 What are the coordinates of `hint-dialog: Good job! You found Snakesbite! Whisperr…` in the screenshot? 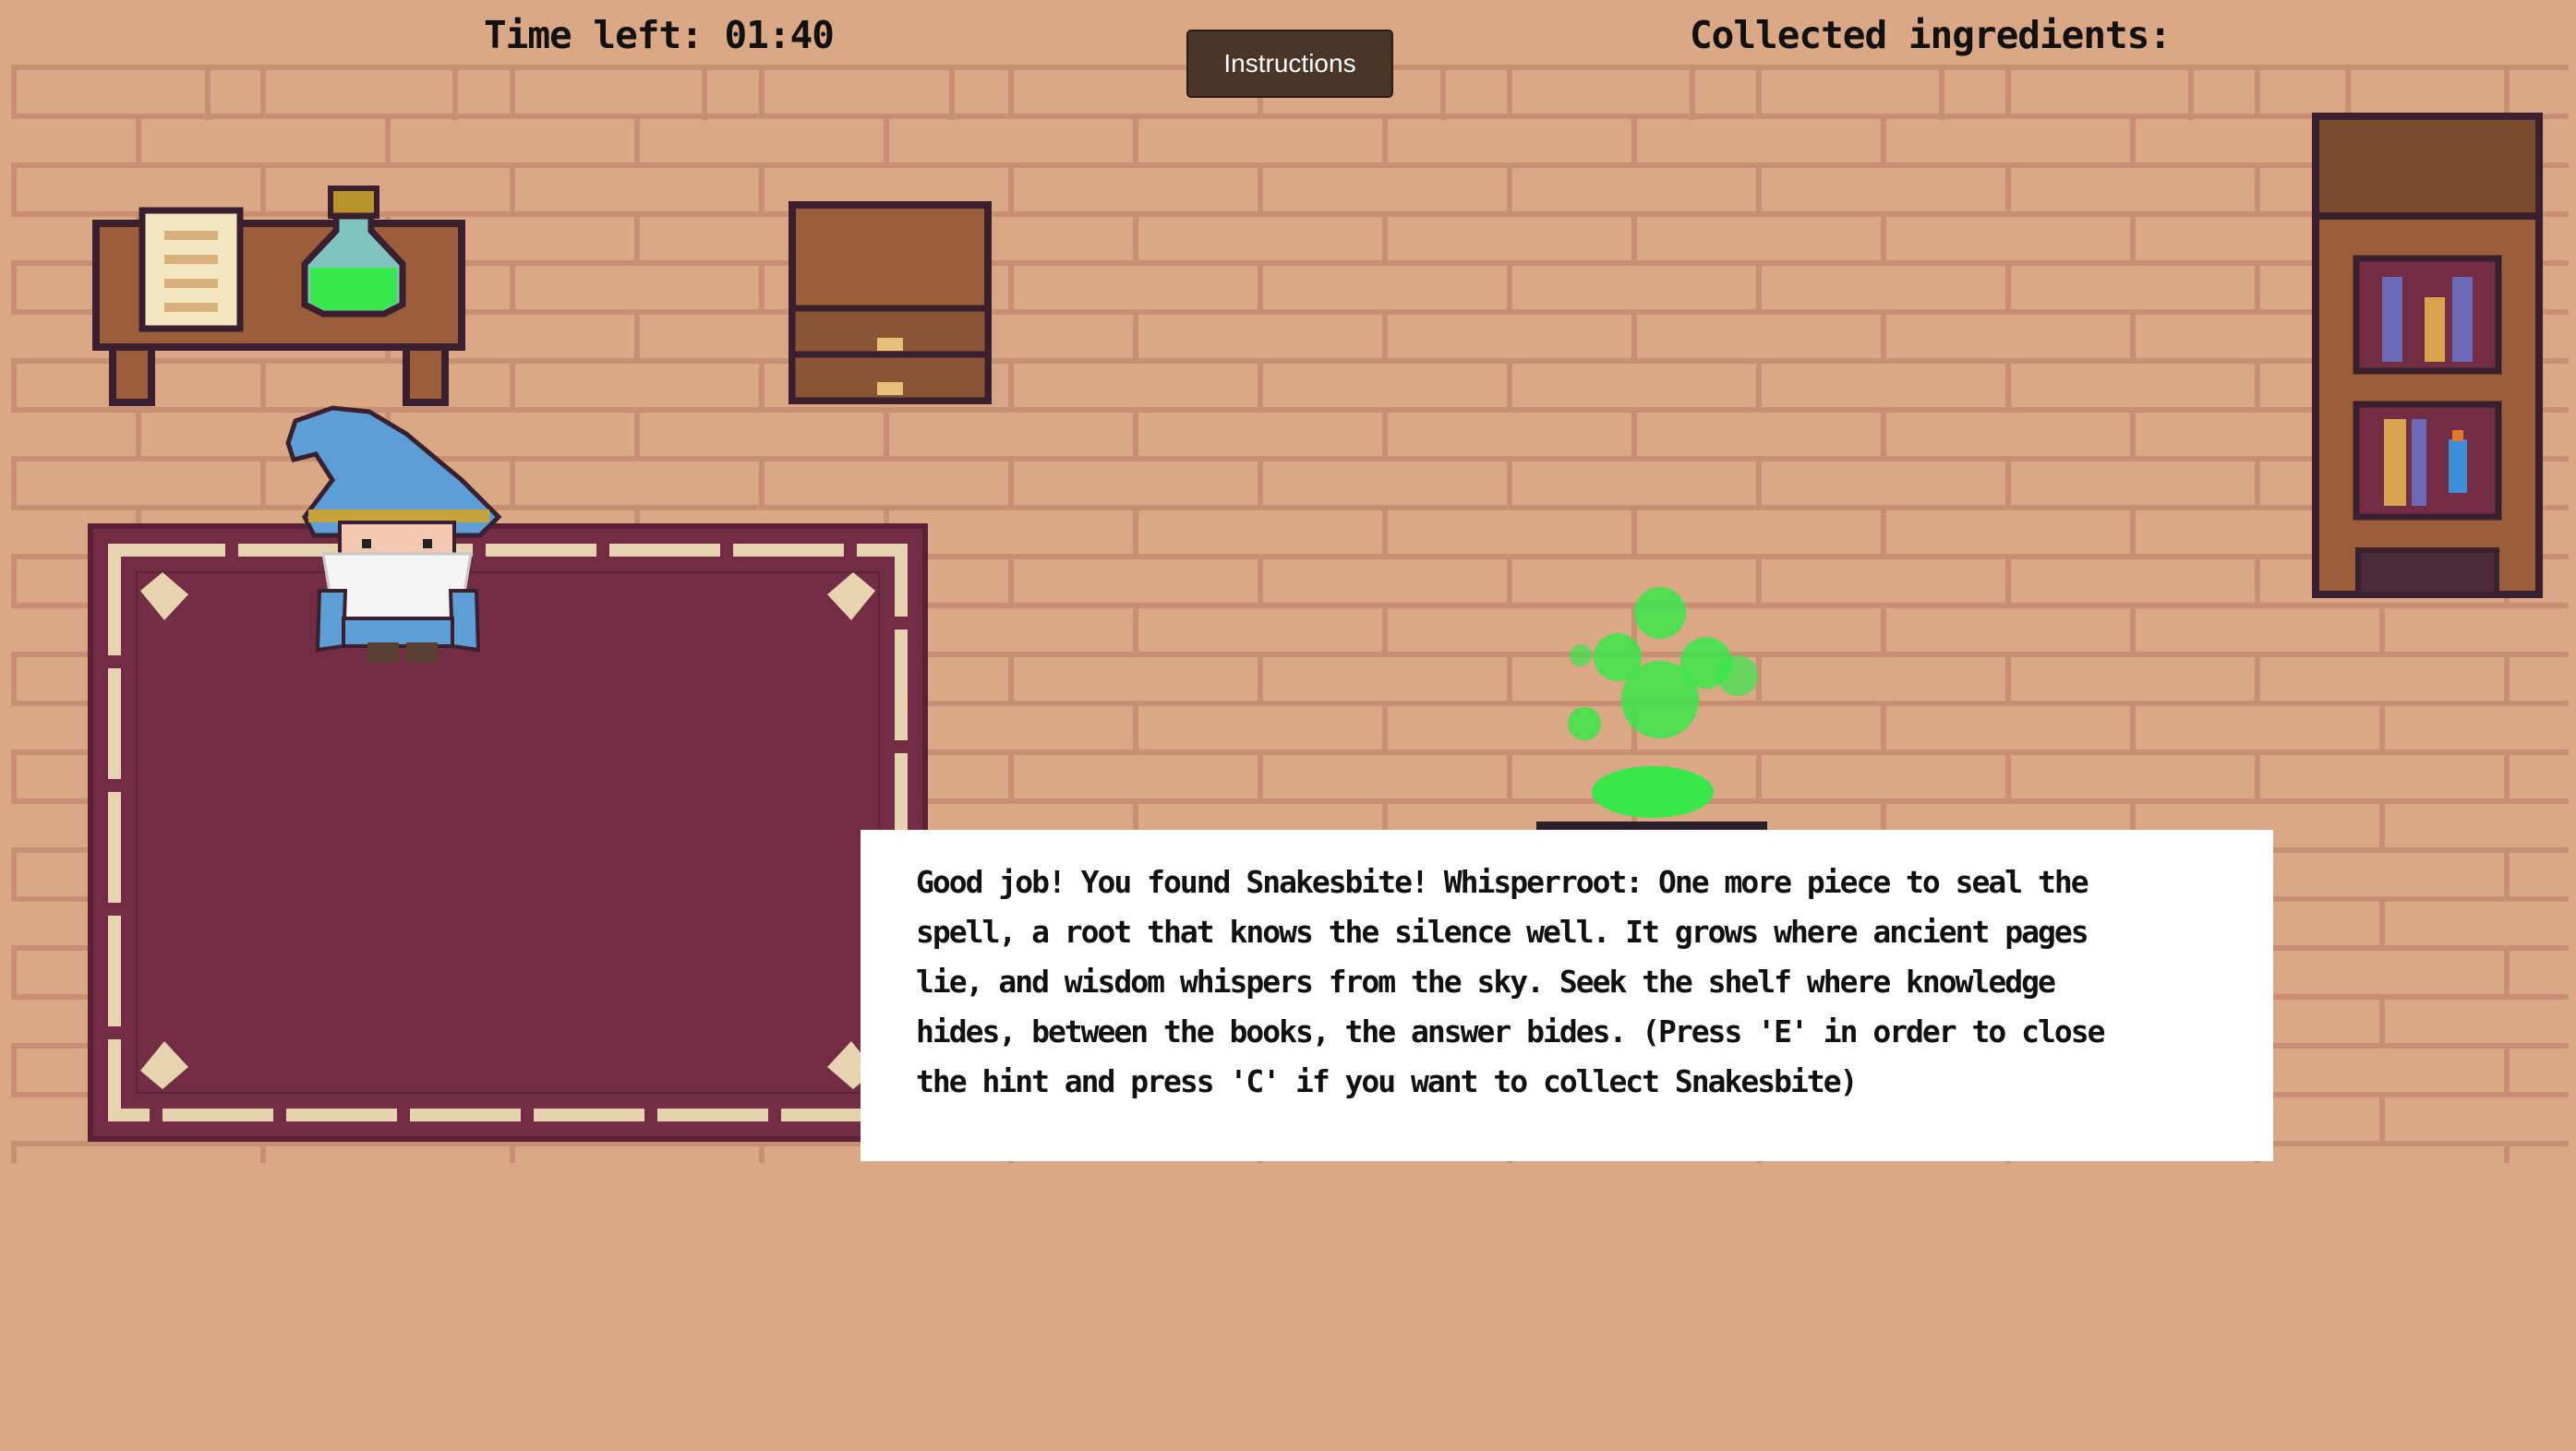 It's located at (1567, 995).